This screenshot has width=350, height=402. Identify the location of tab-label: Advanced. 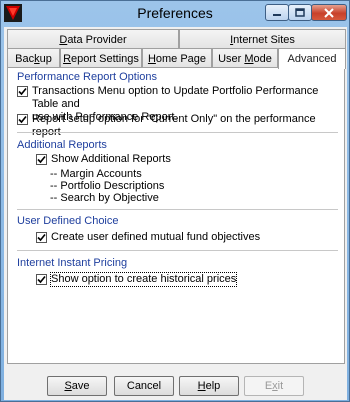
(312, 59).